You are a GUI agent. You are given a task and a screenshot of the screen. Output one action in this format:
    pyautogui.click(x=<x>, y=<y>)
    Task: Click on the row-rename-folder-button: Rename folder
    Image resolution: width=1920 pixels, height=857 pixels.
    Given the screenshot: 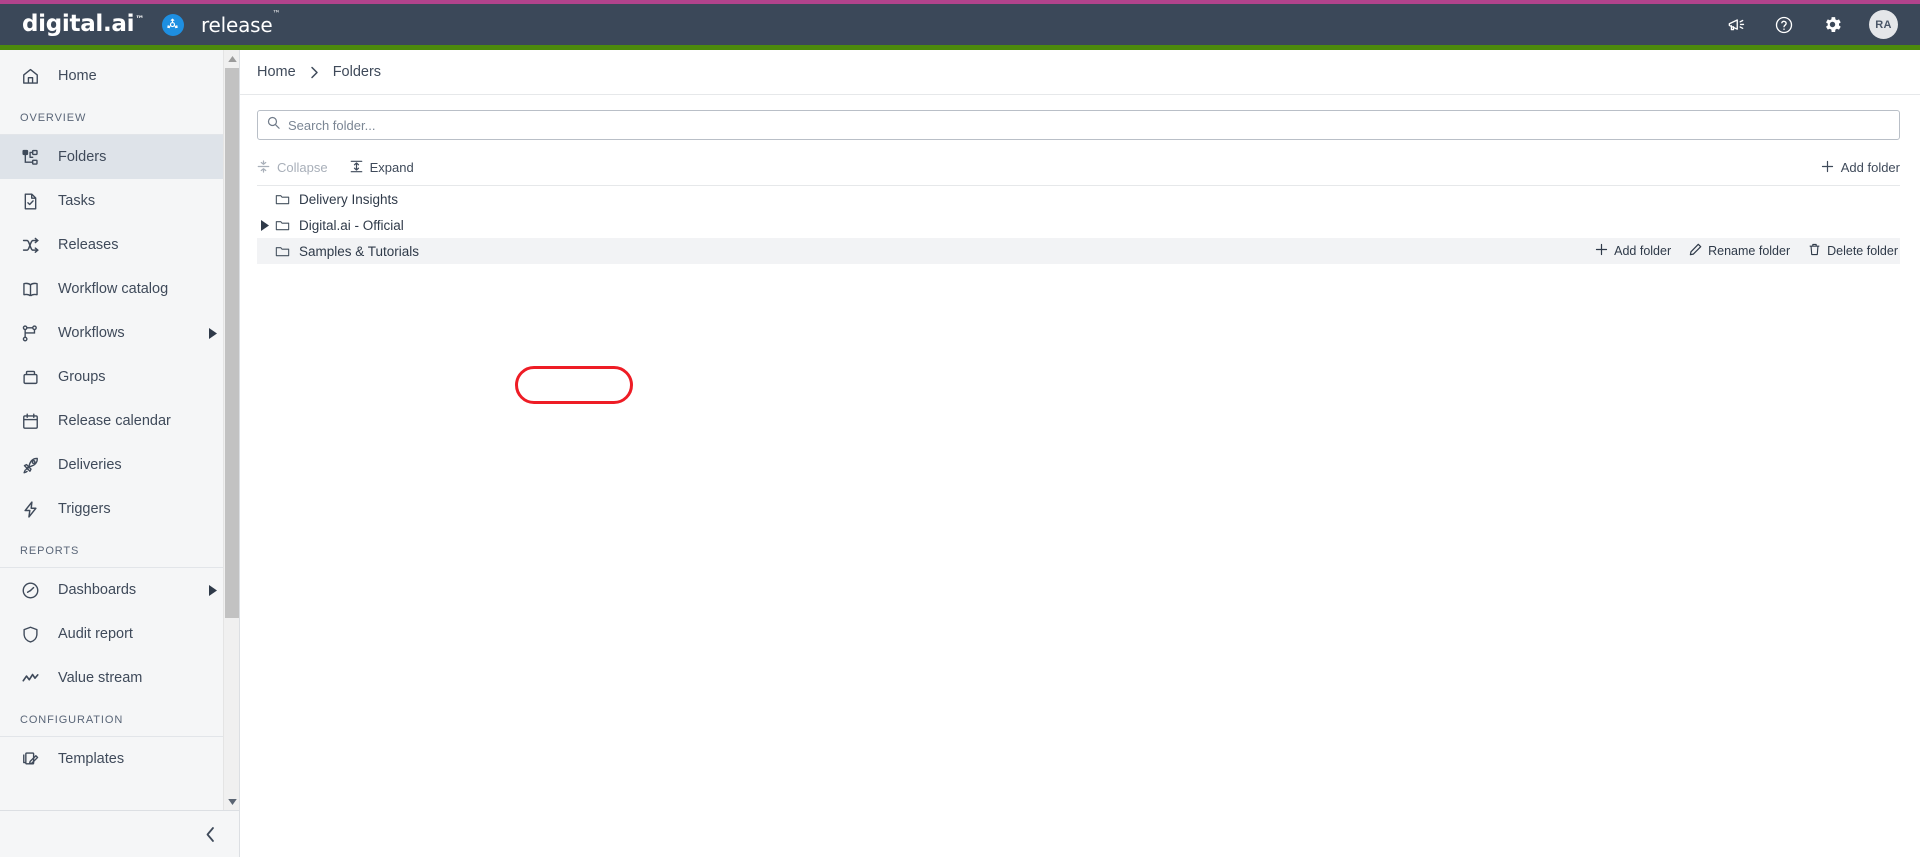 What is the action you would take?
    pyautogui.click(x=1739, y=251)
    